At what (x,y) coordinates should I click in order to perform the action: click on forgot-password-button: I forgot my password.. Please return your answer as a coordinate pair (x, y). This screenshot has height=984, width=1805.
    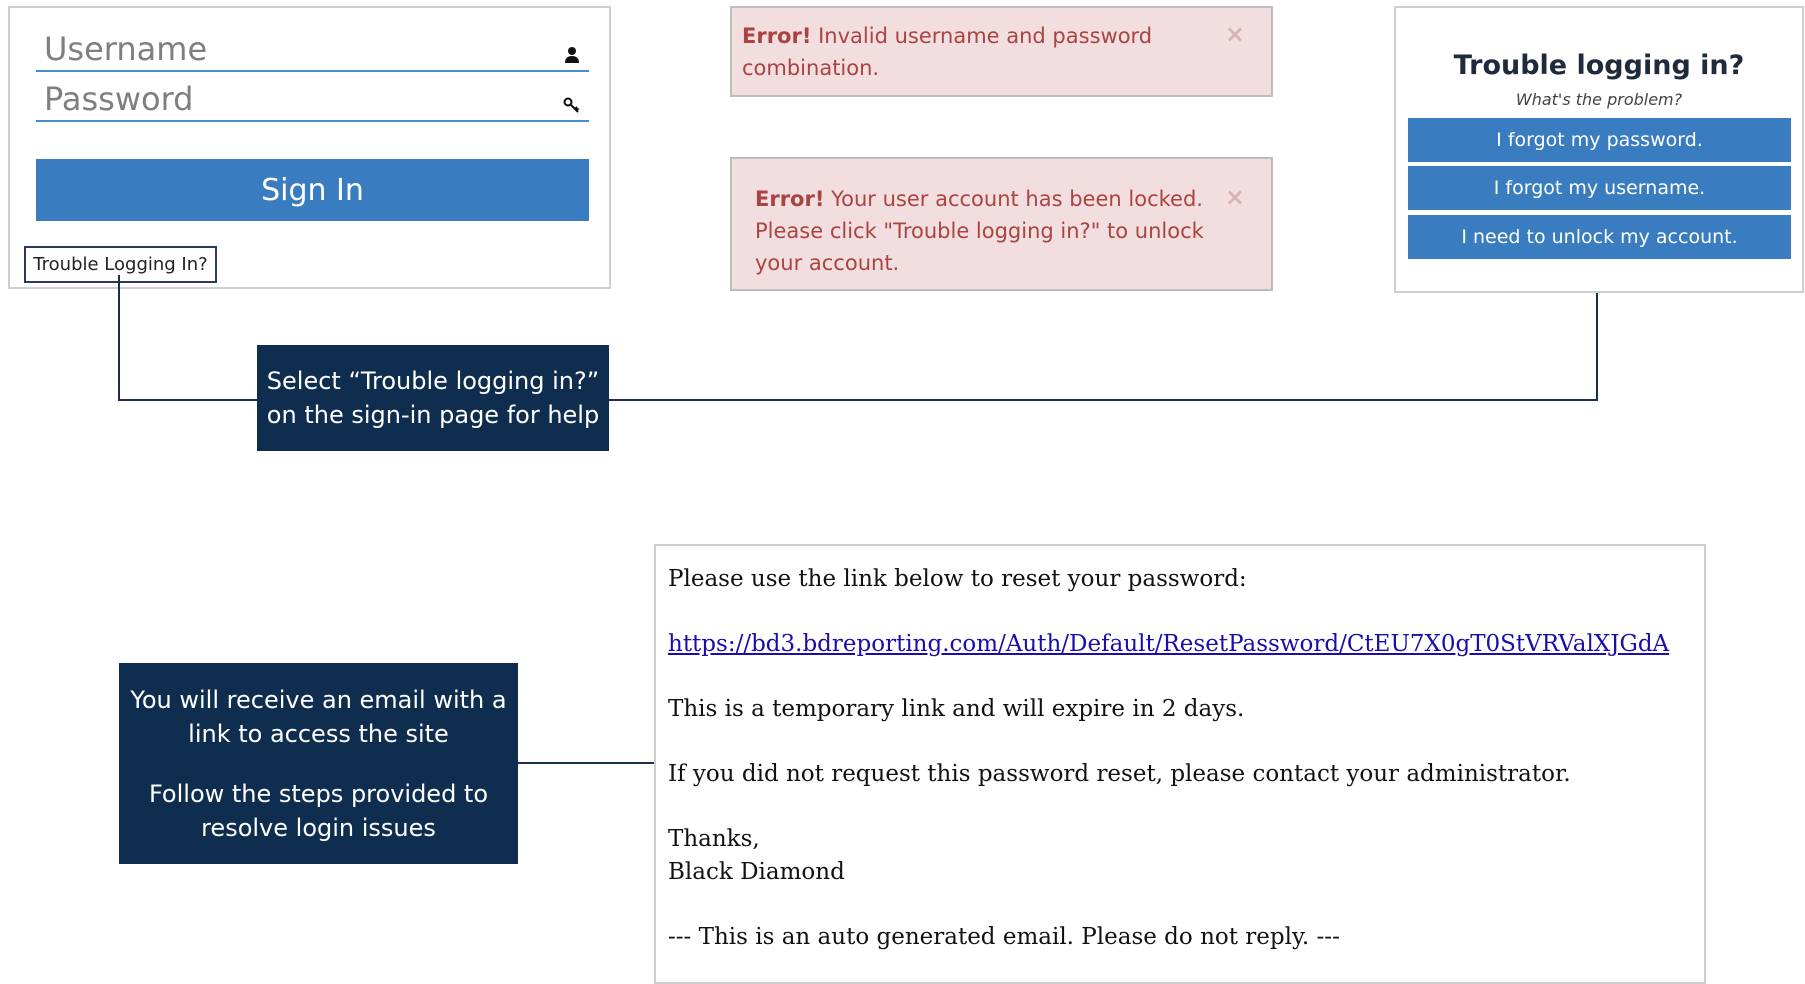
    Looking at the image, I should click on (1599, 140).